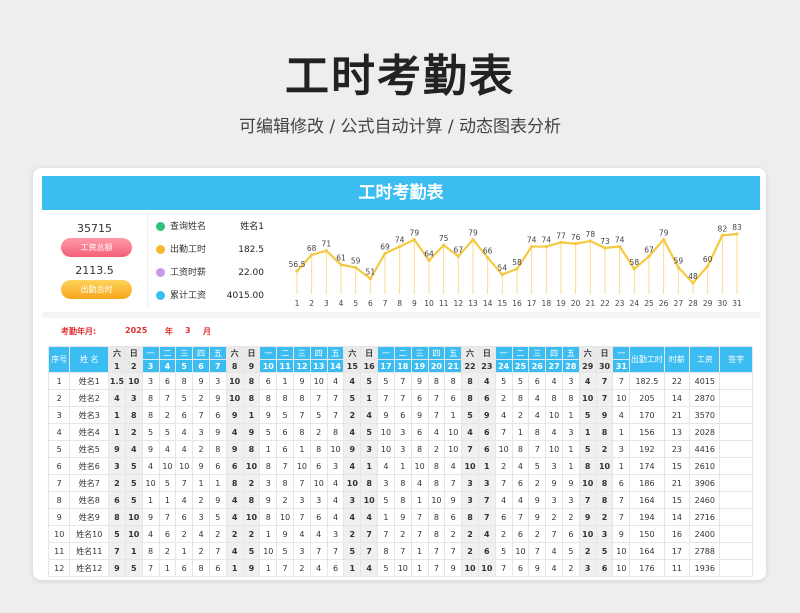 The height and width of the screenshot is (613, 800). I want to click on wage-total-button: 工资总额, so click(96, 247).